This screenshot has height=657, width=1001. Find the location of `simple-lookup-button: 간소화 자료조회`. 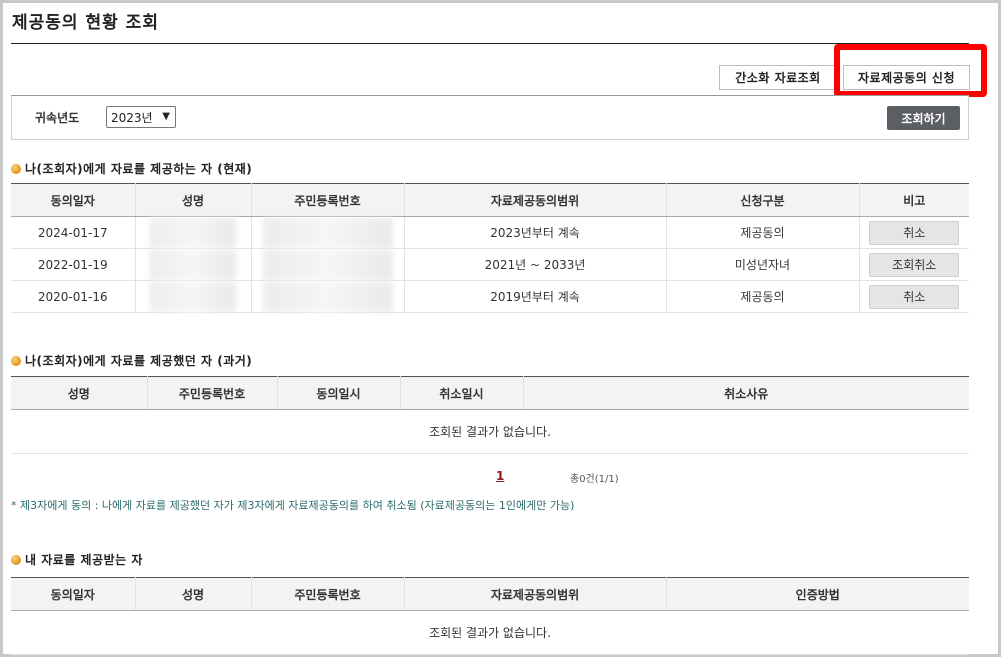

simple-lookup-button: 간소화 자료조회 is located at coordinates (778, 77).